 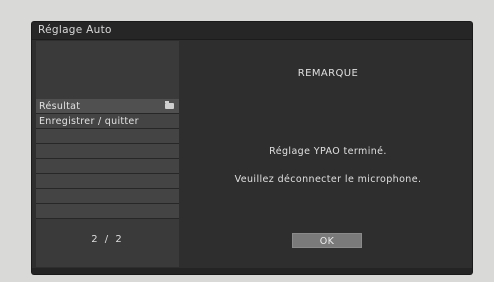 What do you see at coordinates (60, 106) in the screenshot?
I see `menu-item-label: Résultat` at bounding box center [60, 106].